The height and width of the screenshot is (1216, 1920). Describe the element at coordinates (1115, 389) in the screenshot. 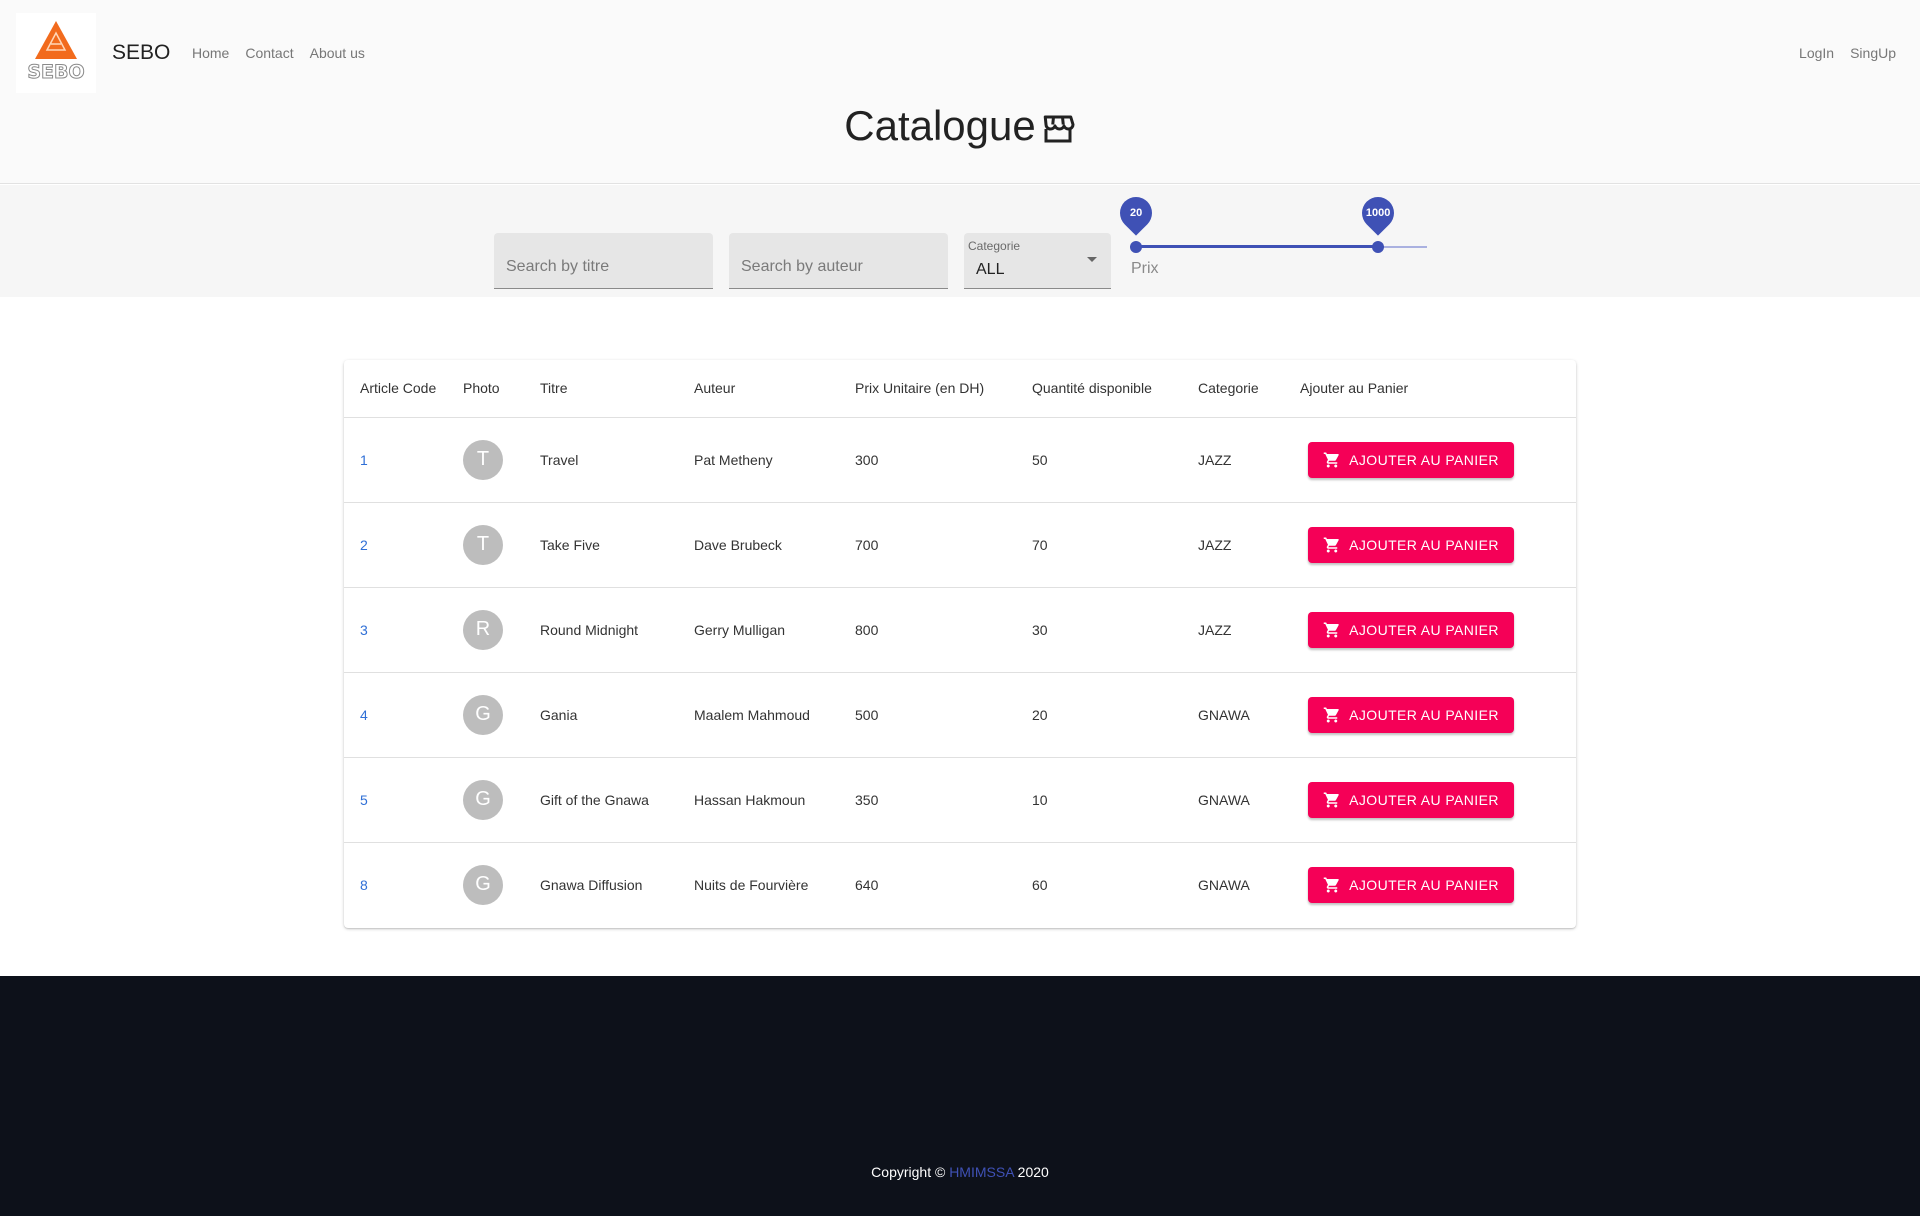

I see `col-quantite: Quantité disponible` at that location.